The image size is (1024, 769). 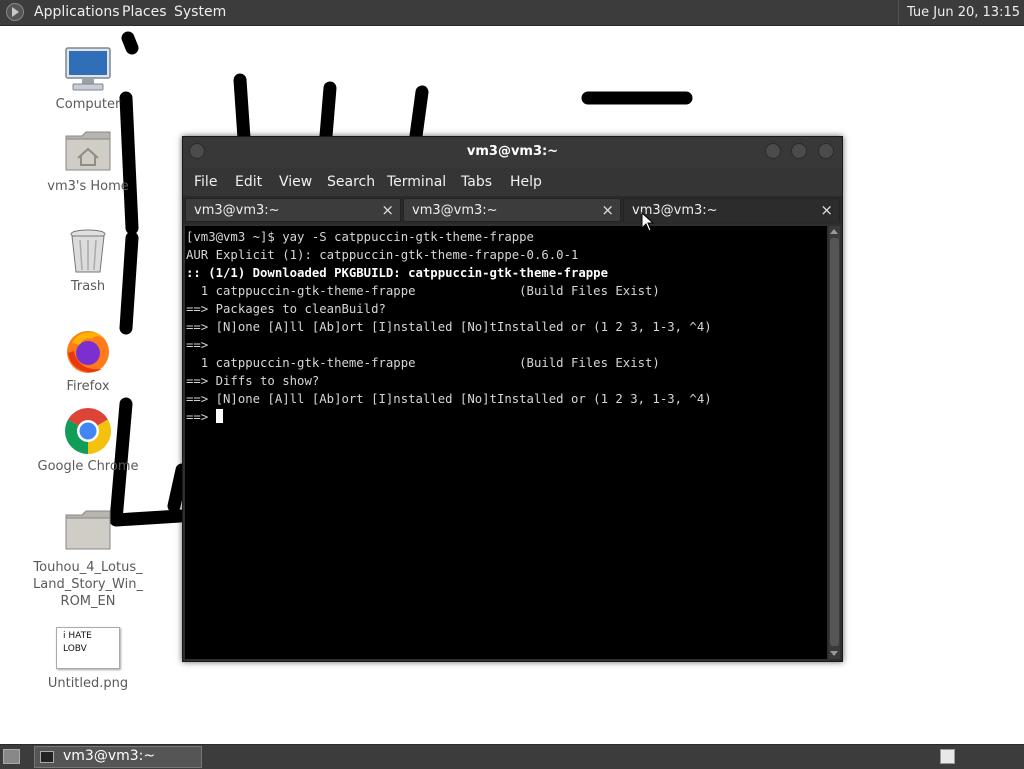 I want to click on folder-icon, so click(x=88, y=530).